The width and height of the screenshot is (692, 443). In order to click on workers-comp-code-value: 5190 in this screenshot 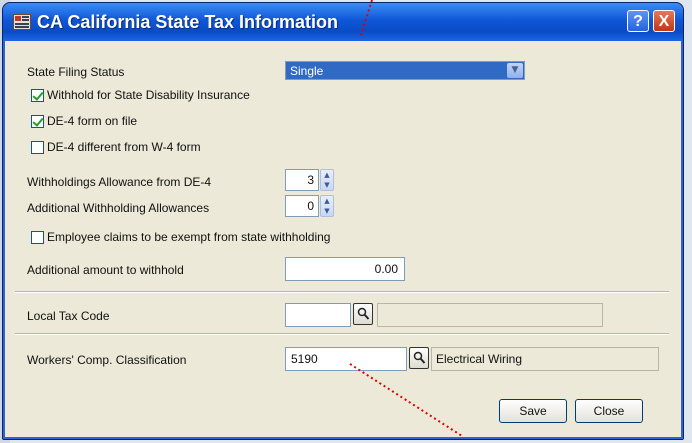, I will do `click(304, 359)`.